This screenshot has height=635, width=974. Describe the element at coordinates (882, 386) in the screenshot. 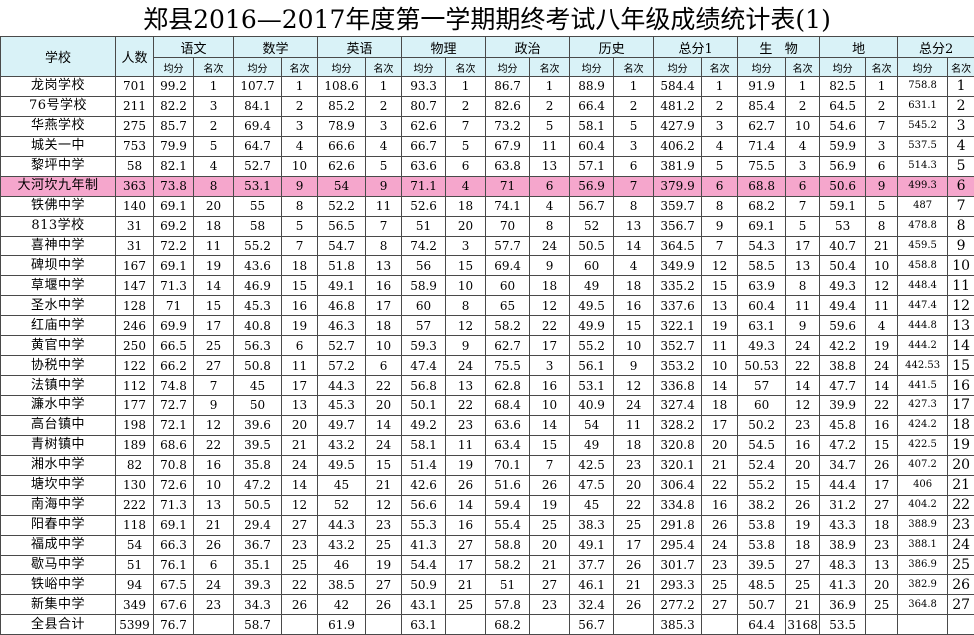

I see `rank-cell: 14` at that location.